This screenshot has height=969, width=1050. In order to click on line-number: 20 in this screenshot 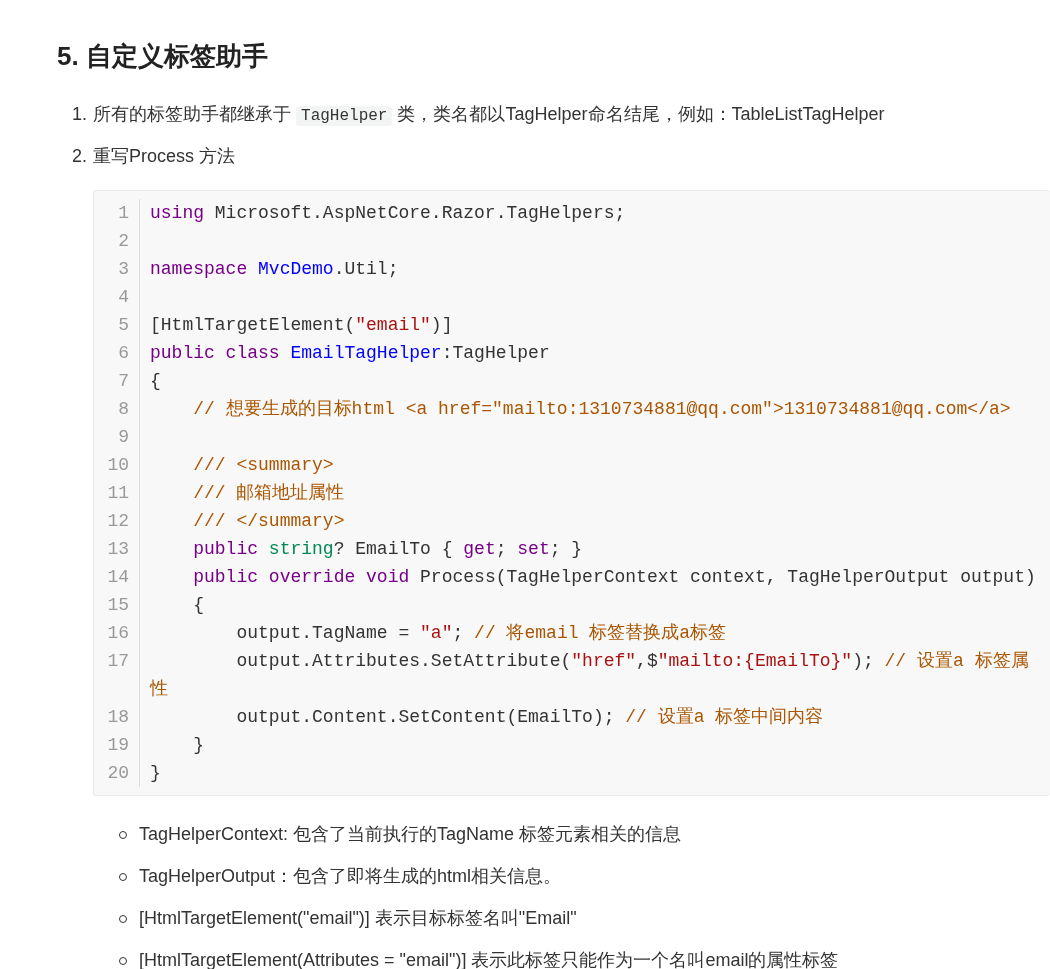, I will do `click(117, 772)`.